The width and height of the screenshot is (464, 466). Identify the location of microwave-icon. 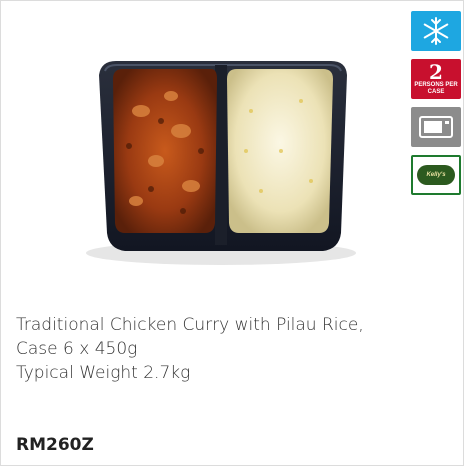
(436, 127).